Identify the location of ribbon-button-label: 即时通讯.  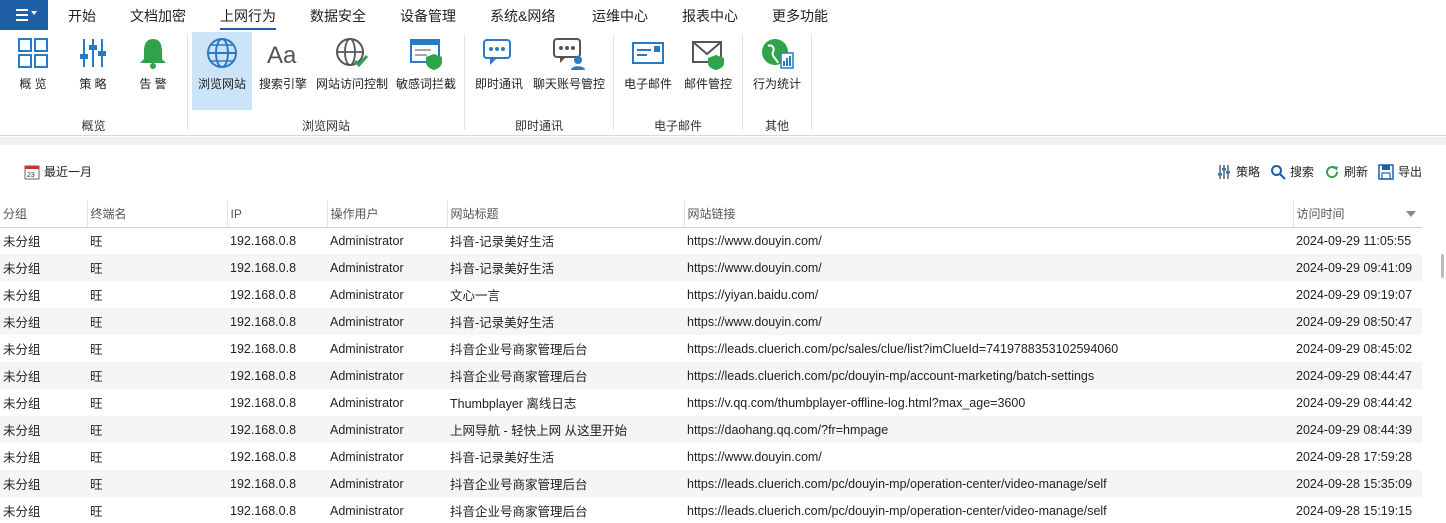
(498, 84).